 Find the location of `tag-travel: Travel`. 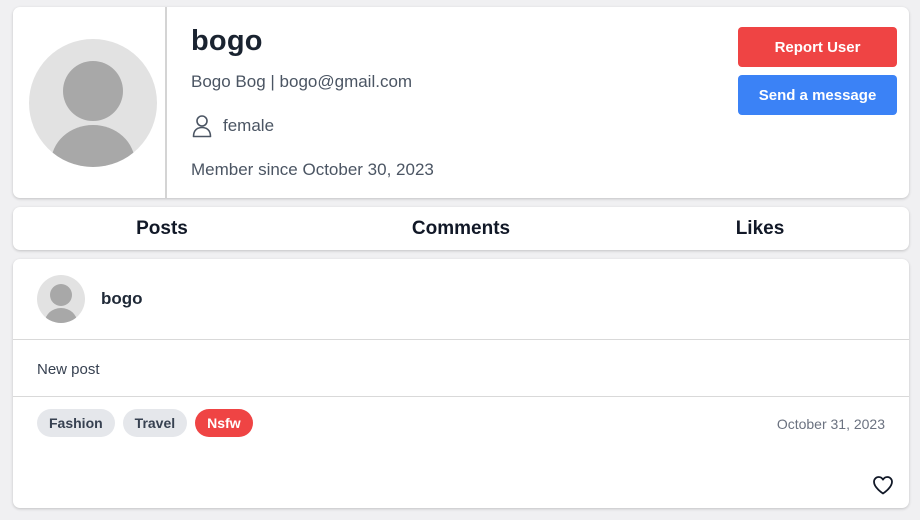

tag-travel: Travel is located at coordinates (155, 423).